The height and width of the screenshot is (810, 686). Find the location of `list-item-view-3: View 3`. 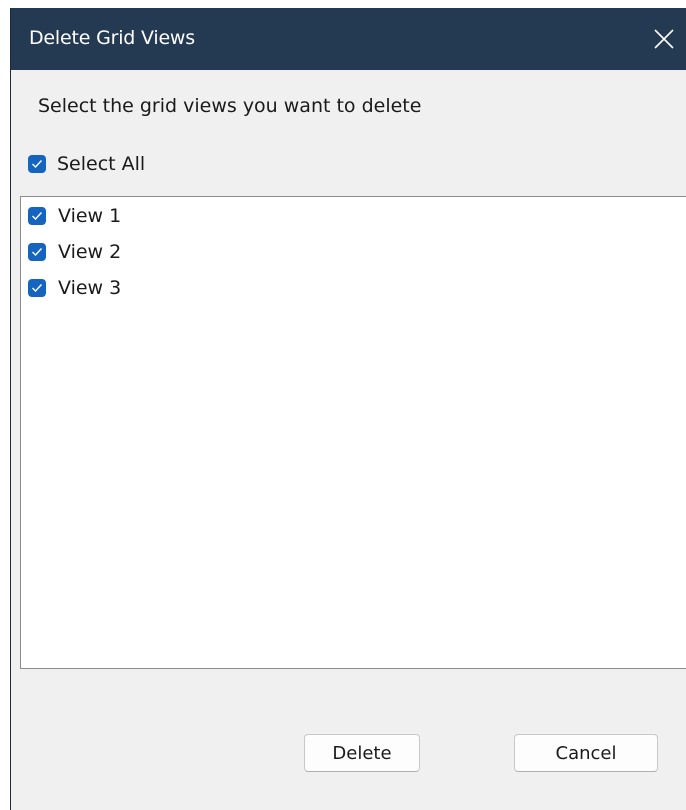

list-item-view-3: View 3 is located at coordinates (74, 288).